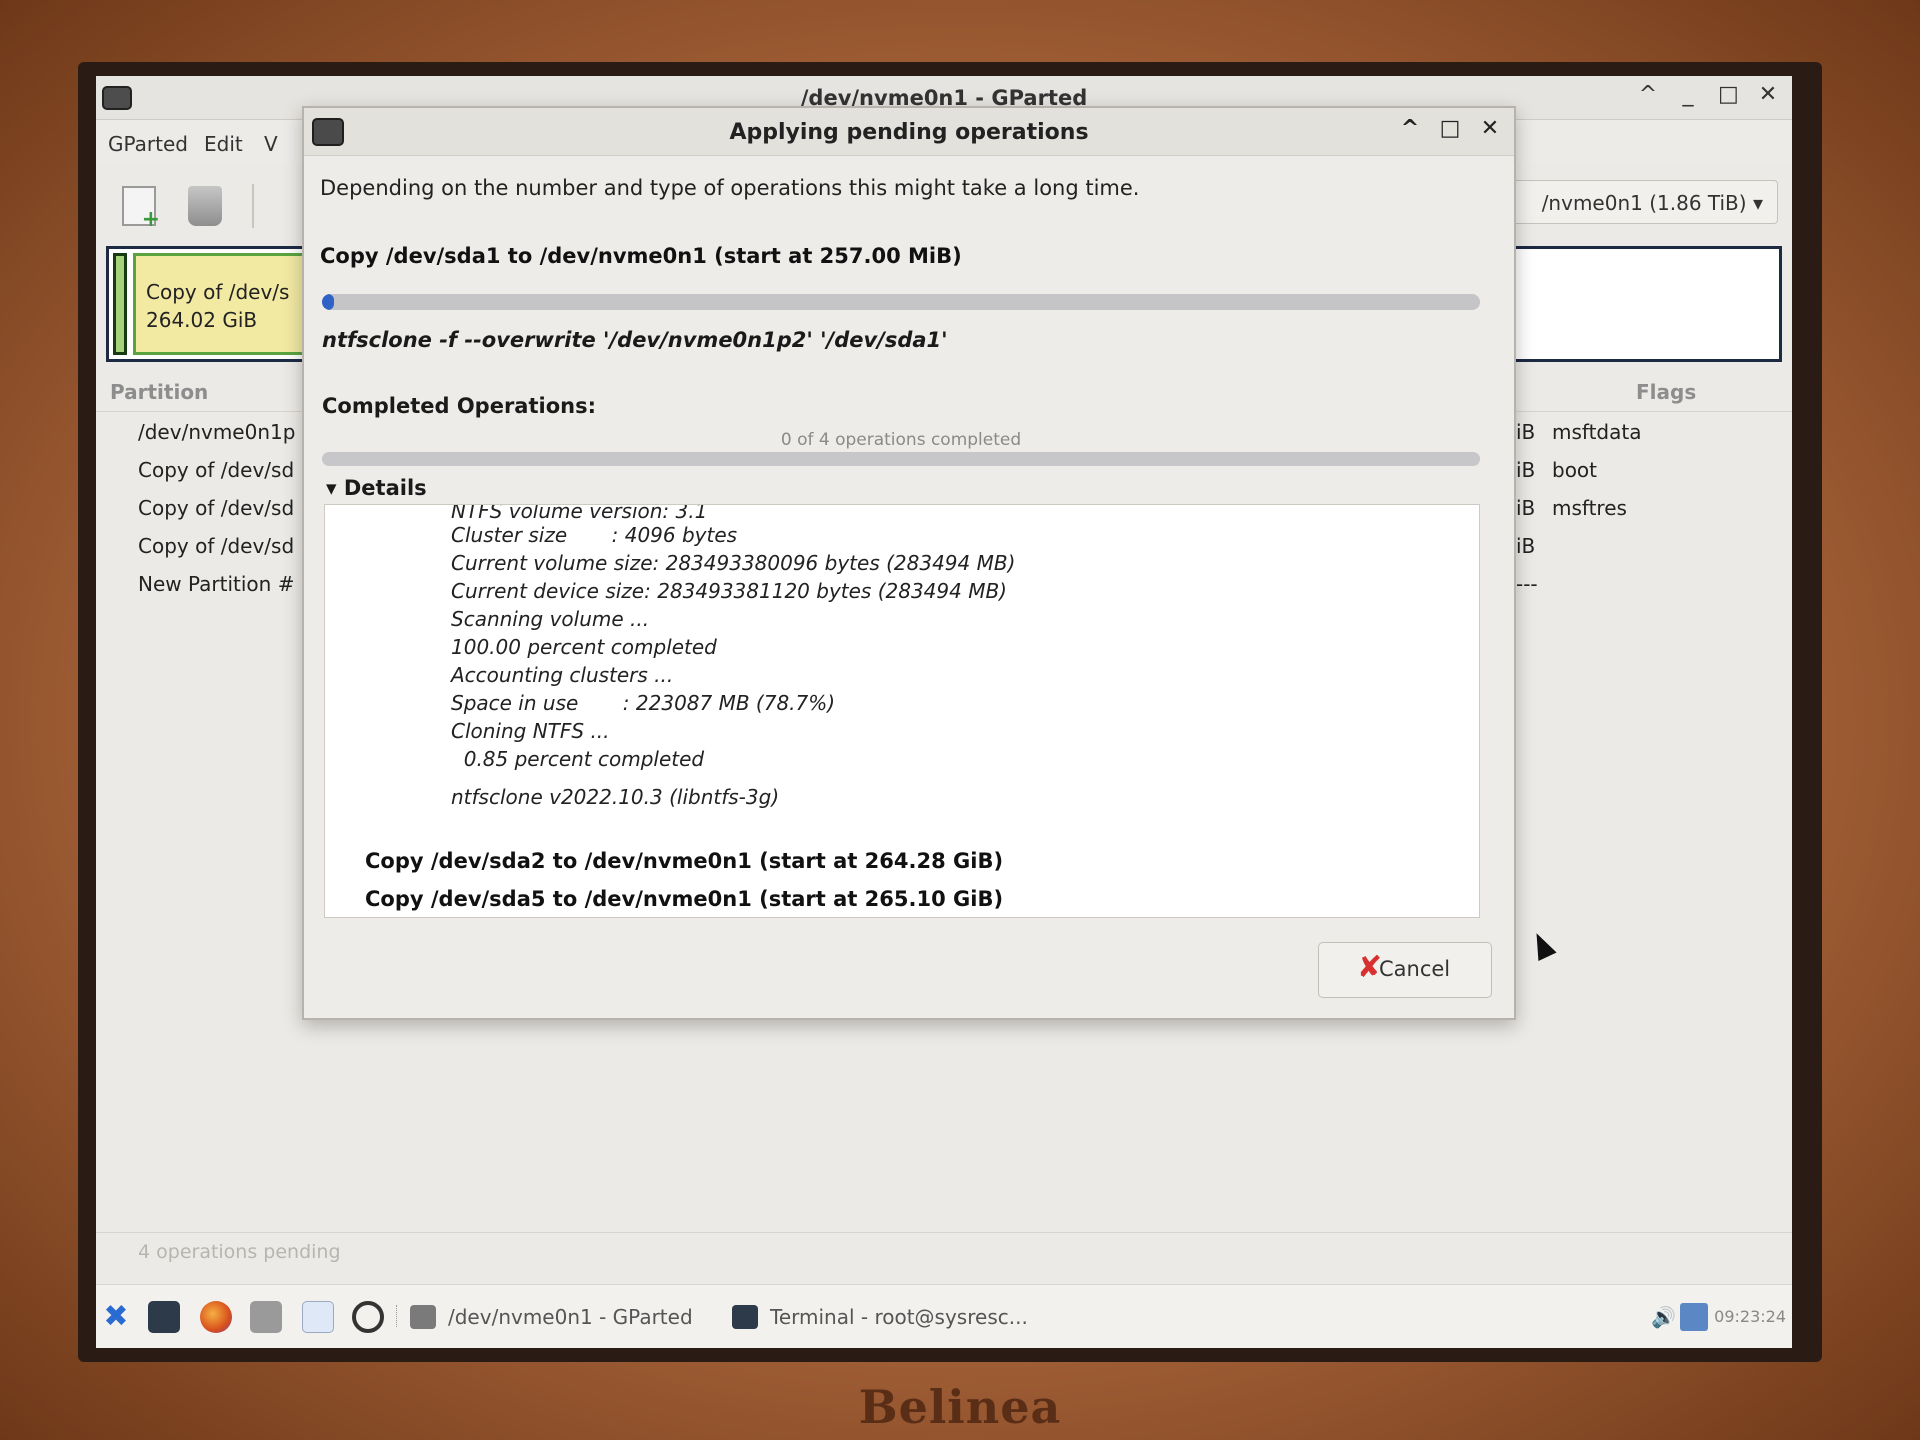 This screenshot has height=1440, width=1920. What do you see at coordinates (423, 1317) in the screenshot?
I see `gparted-task-icon` at bounding box center [423, 1317].